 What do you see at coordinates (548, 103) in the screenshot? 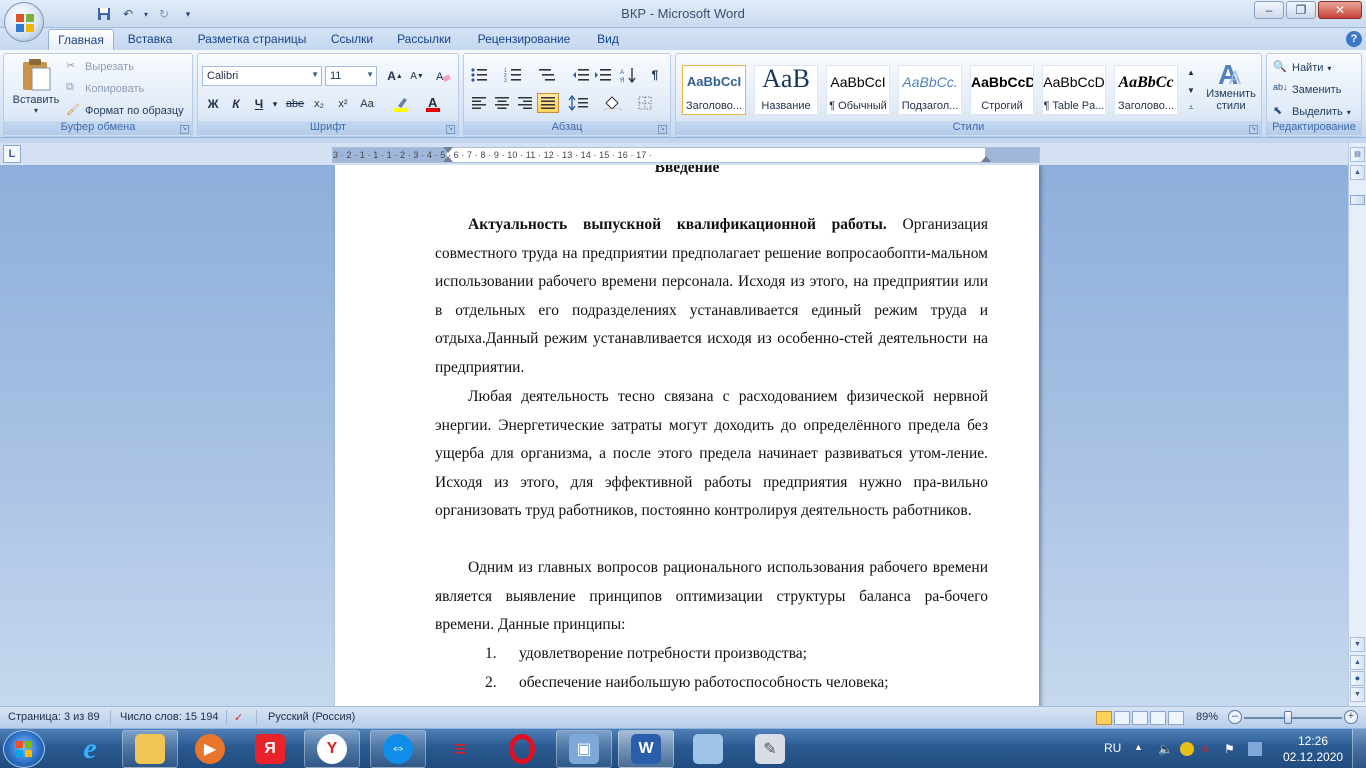
I see `justify-button` at bounding box center [548, 103].